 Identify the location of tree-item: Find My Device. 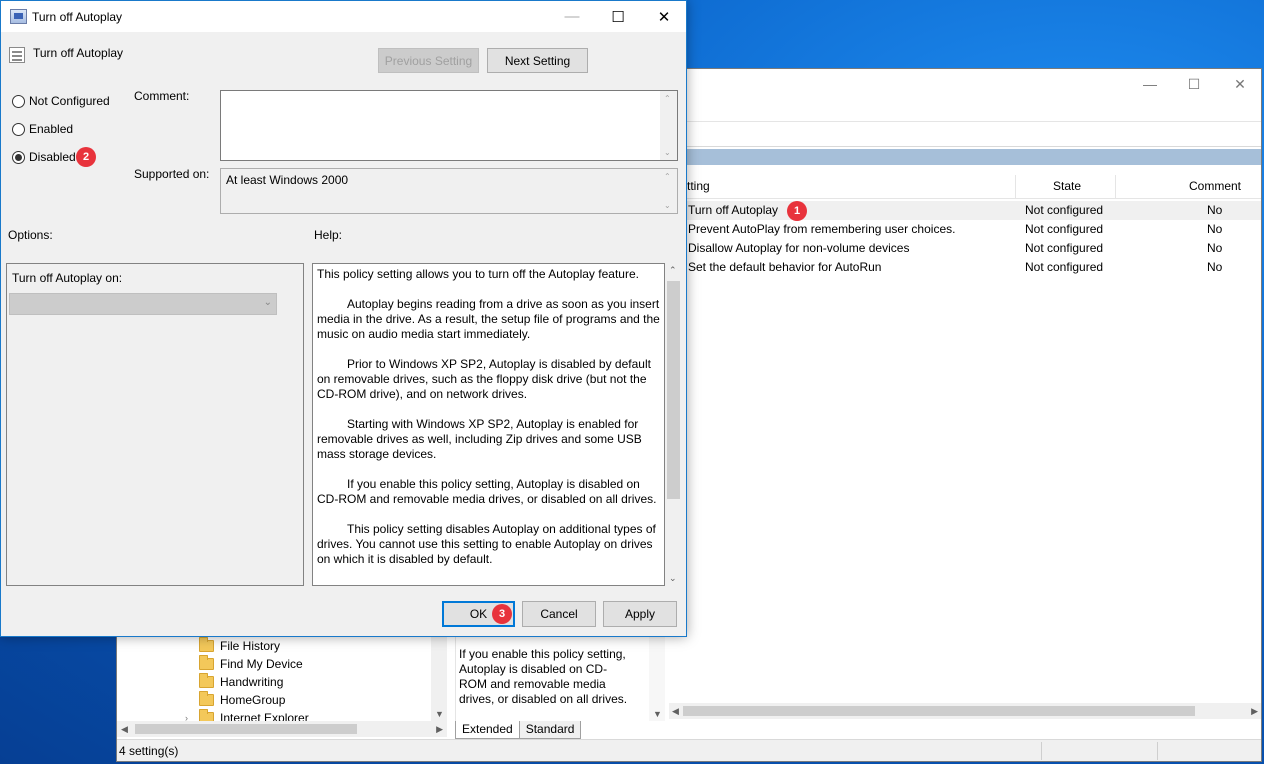
(251, 664).